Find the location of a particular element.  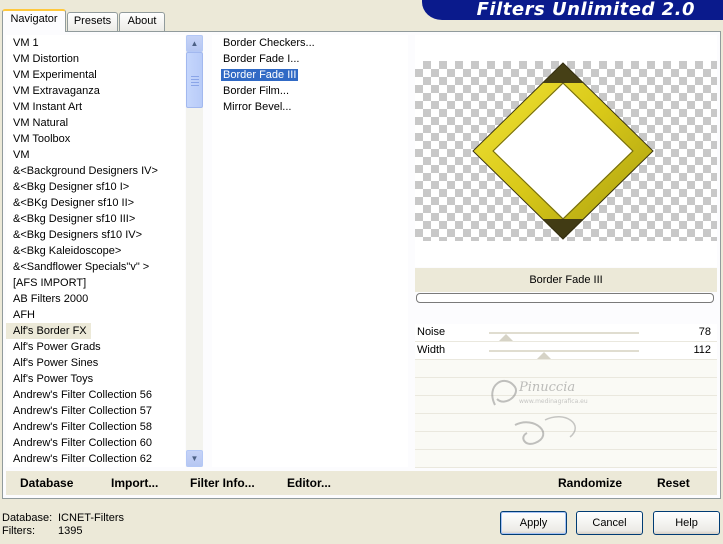

watermark-logo: Pinuccia www.medinagrafica.eu is located at coordinates (539, 412).